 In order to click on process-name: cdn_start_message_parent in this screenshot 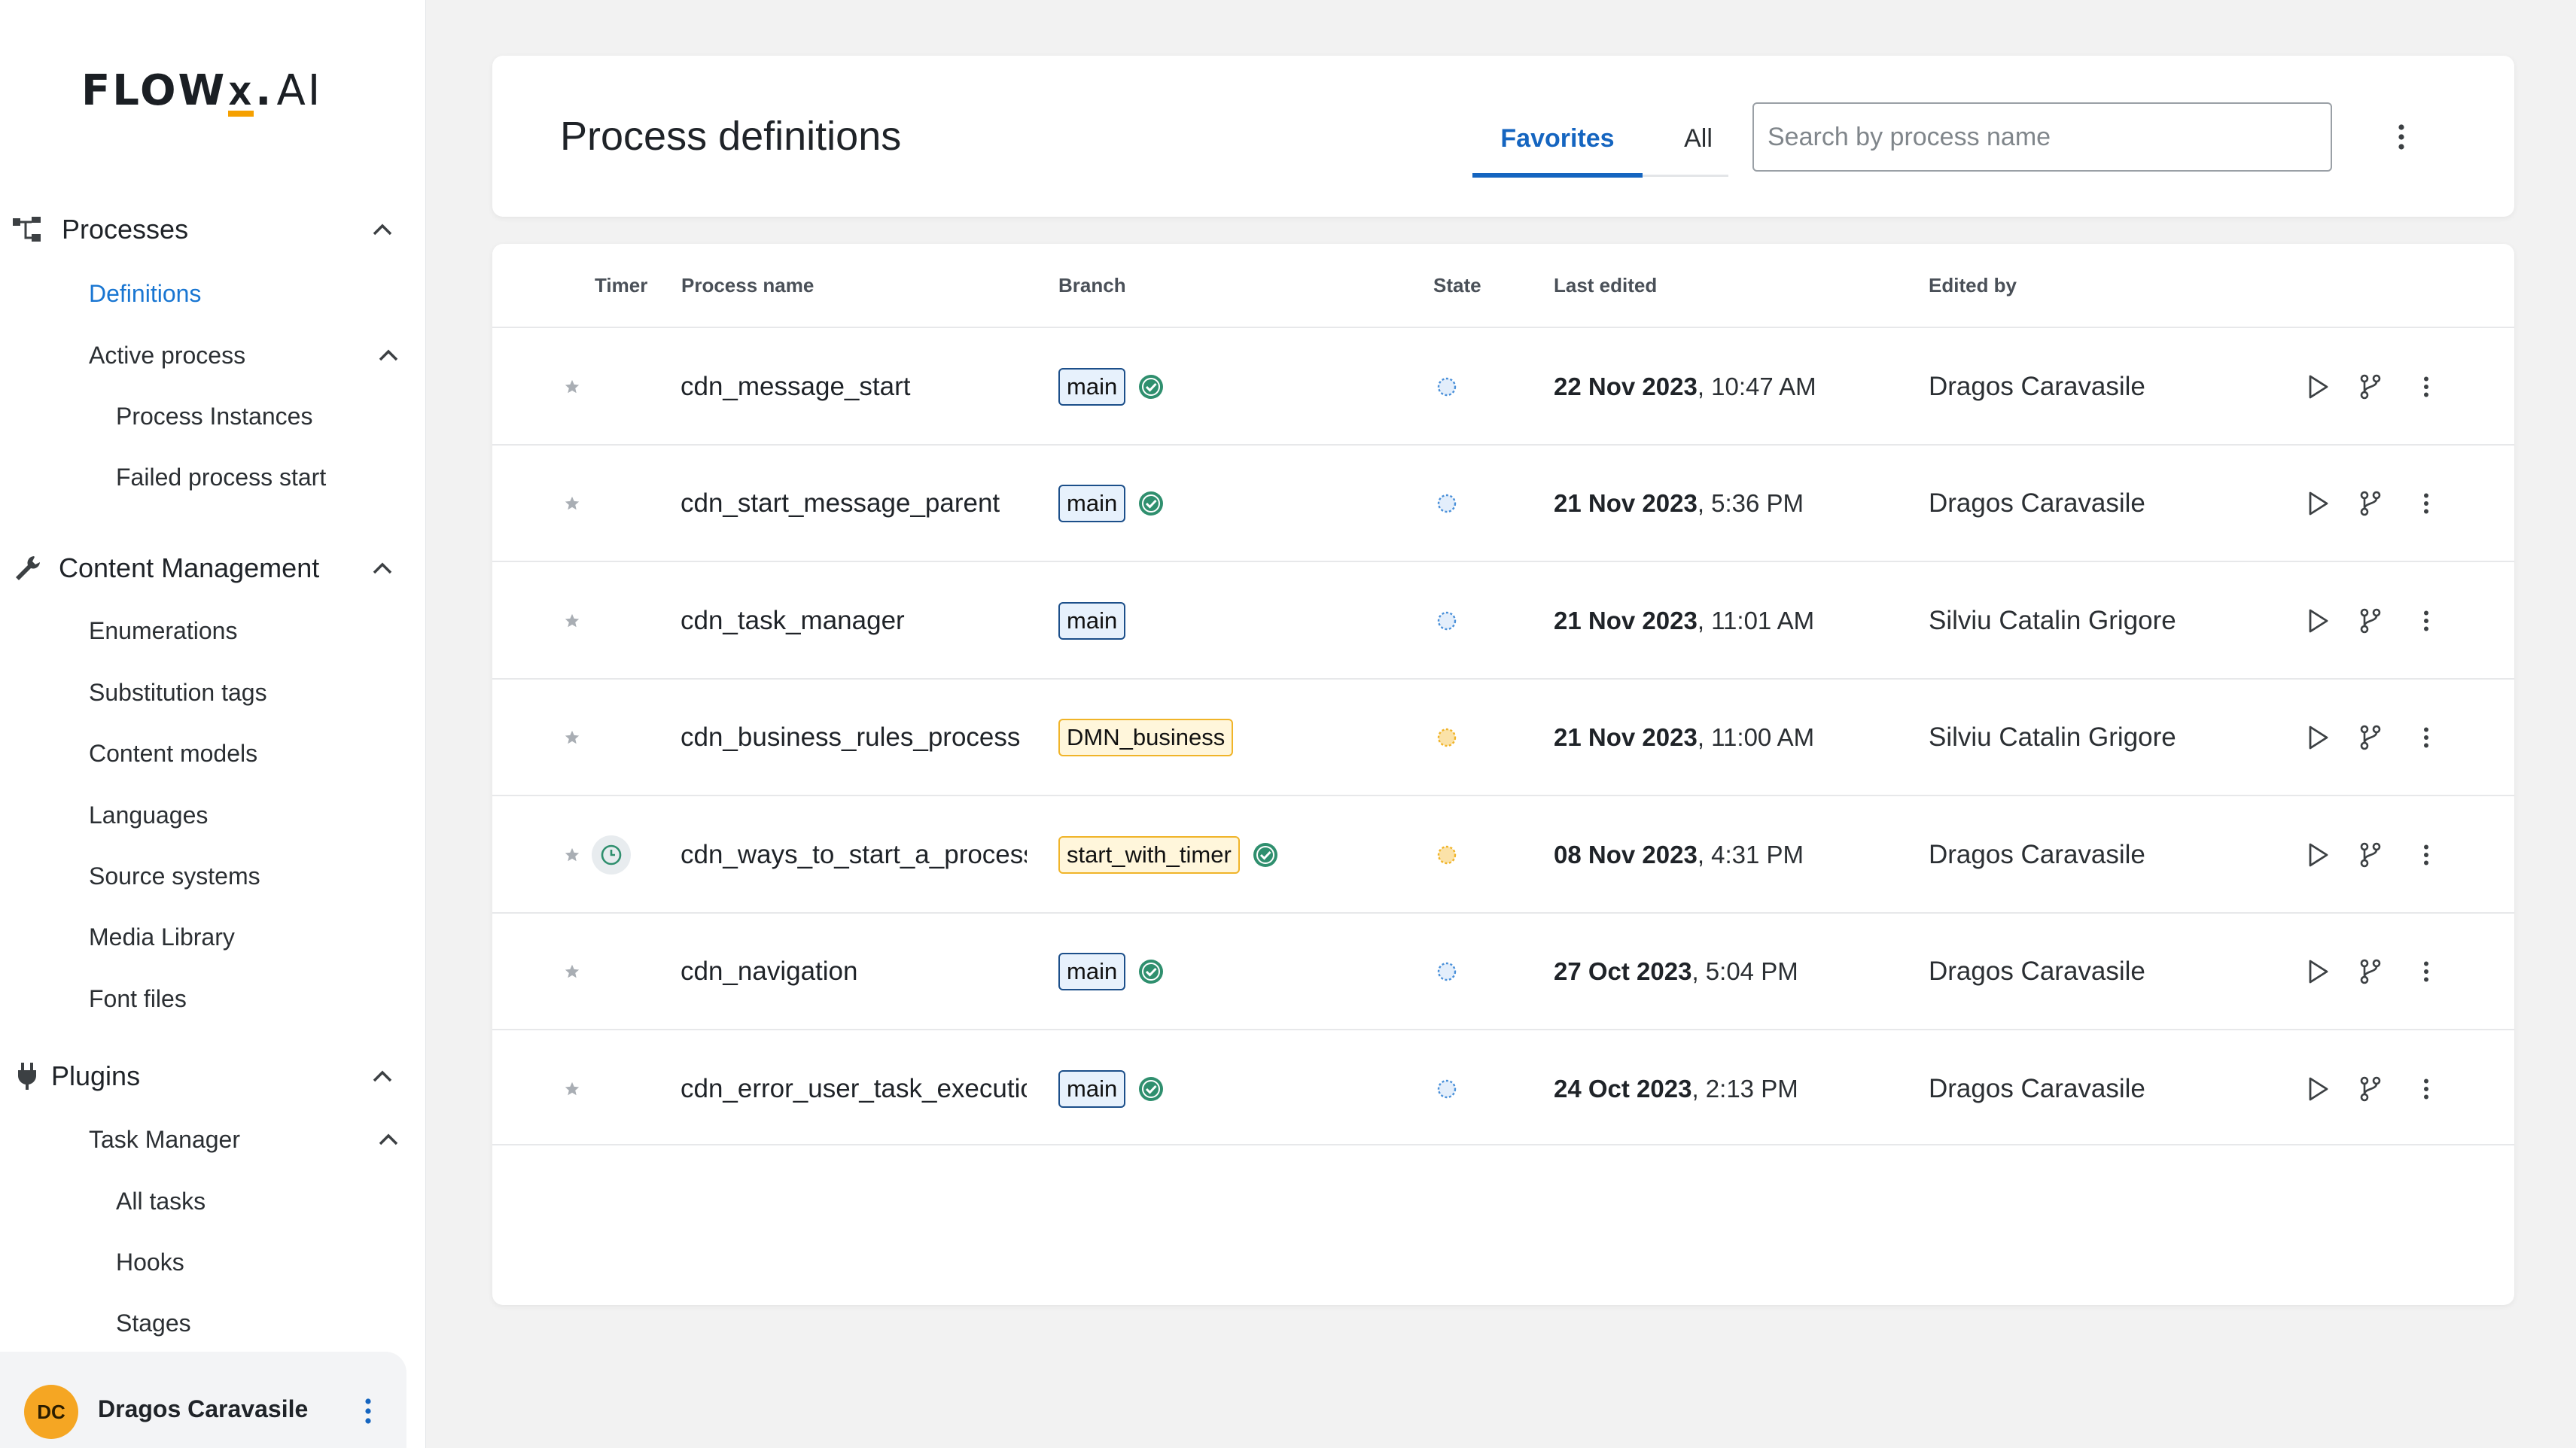, I will do `click(854, 504)`.